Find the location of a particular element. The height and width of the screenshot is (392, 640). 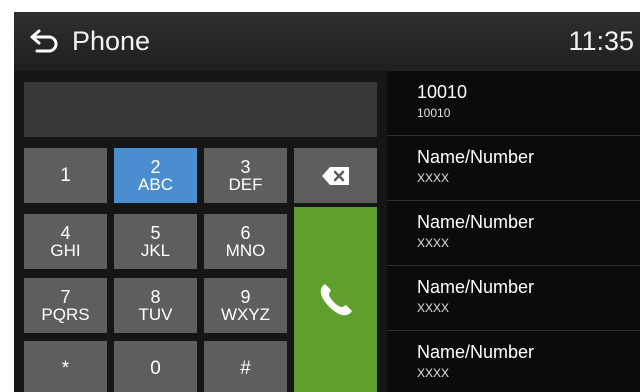

key-4: 4 GHI is located at coordinates (65, 241).